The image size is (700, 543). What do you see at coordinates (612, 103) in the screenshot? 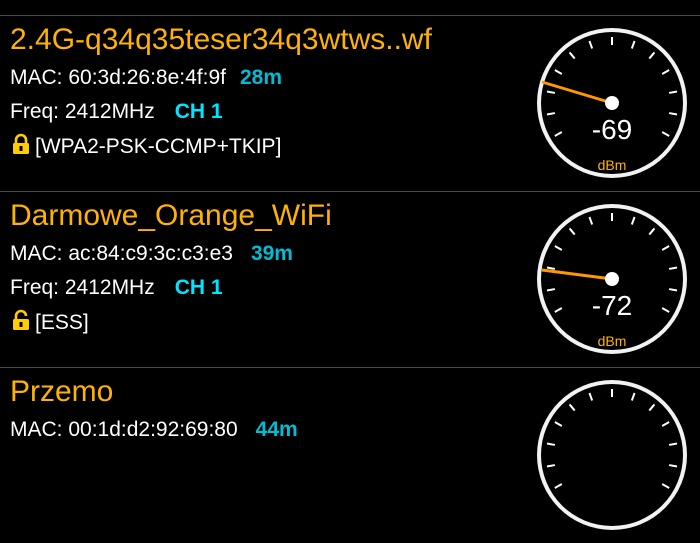
I see `signal-gauge: -69 dBm` at bounding box center [612, 103].